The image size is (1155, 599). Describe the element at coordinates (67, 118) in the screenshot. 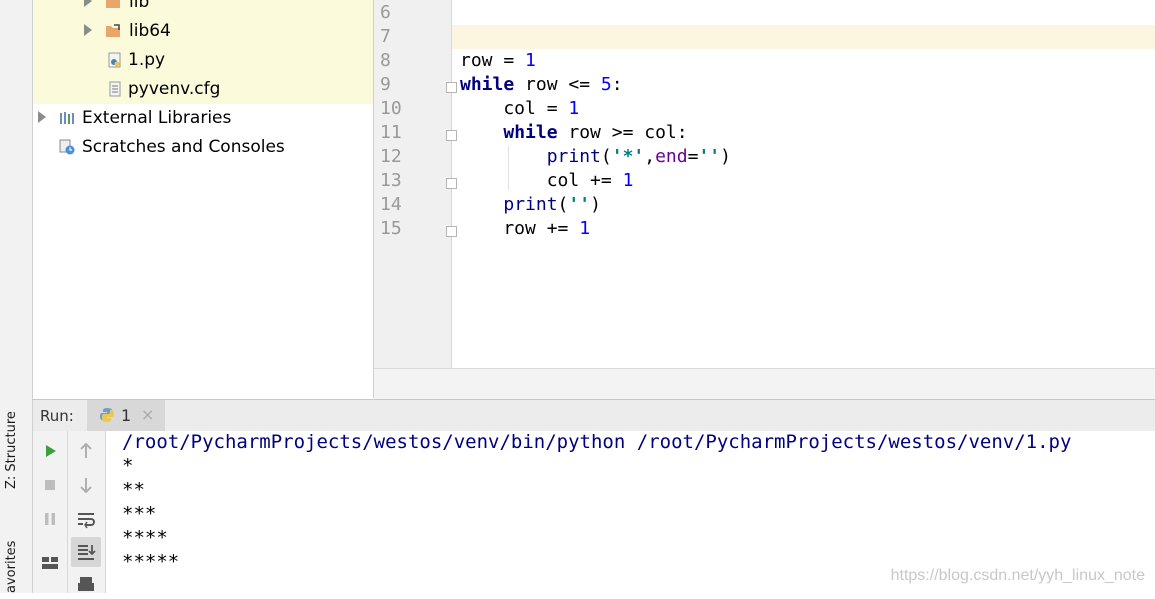

I see `library-icon` at that location.